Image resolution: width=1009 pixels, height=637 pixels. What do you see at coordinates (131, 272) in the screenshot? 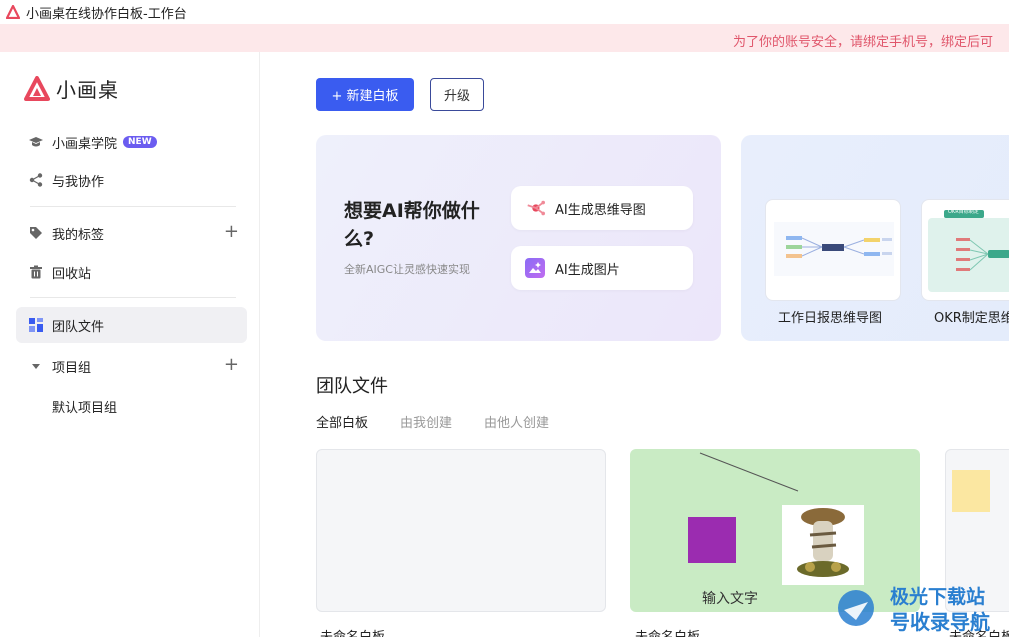
I see `sidebar-item-trash: 回收站` at bounding box center [131, 272].